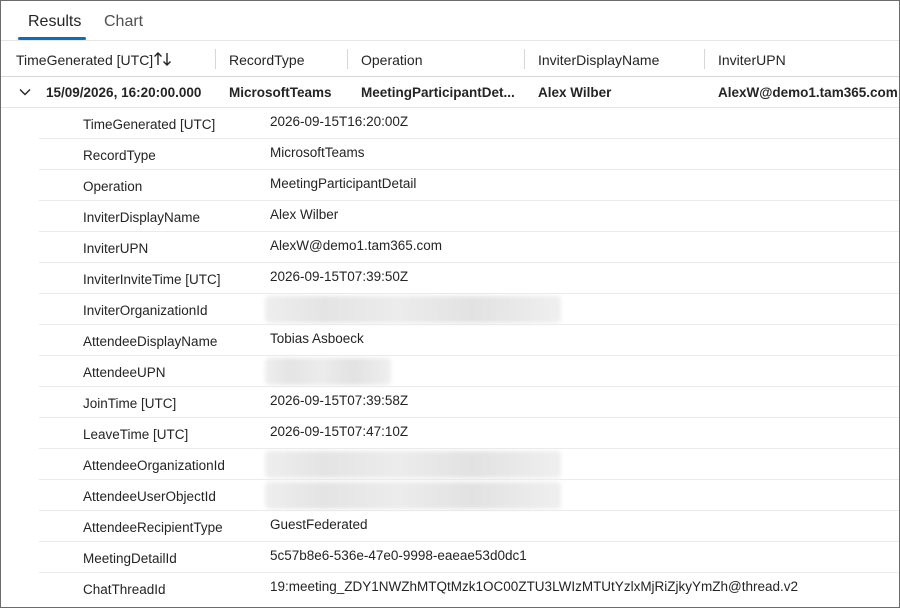 The image size is (900, 608). What do you see at coordinates (304, 214) in the screenshot?
I see `detail-value: Alex Wilber` at bounding box center [304, 214].